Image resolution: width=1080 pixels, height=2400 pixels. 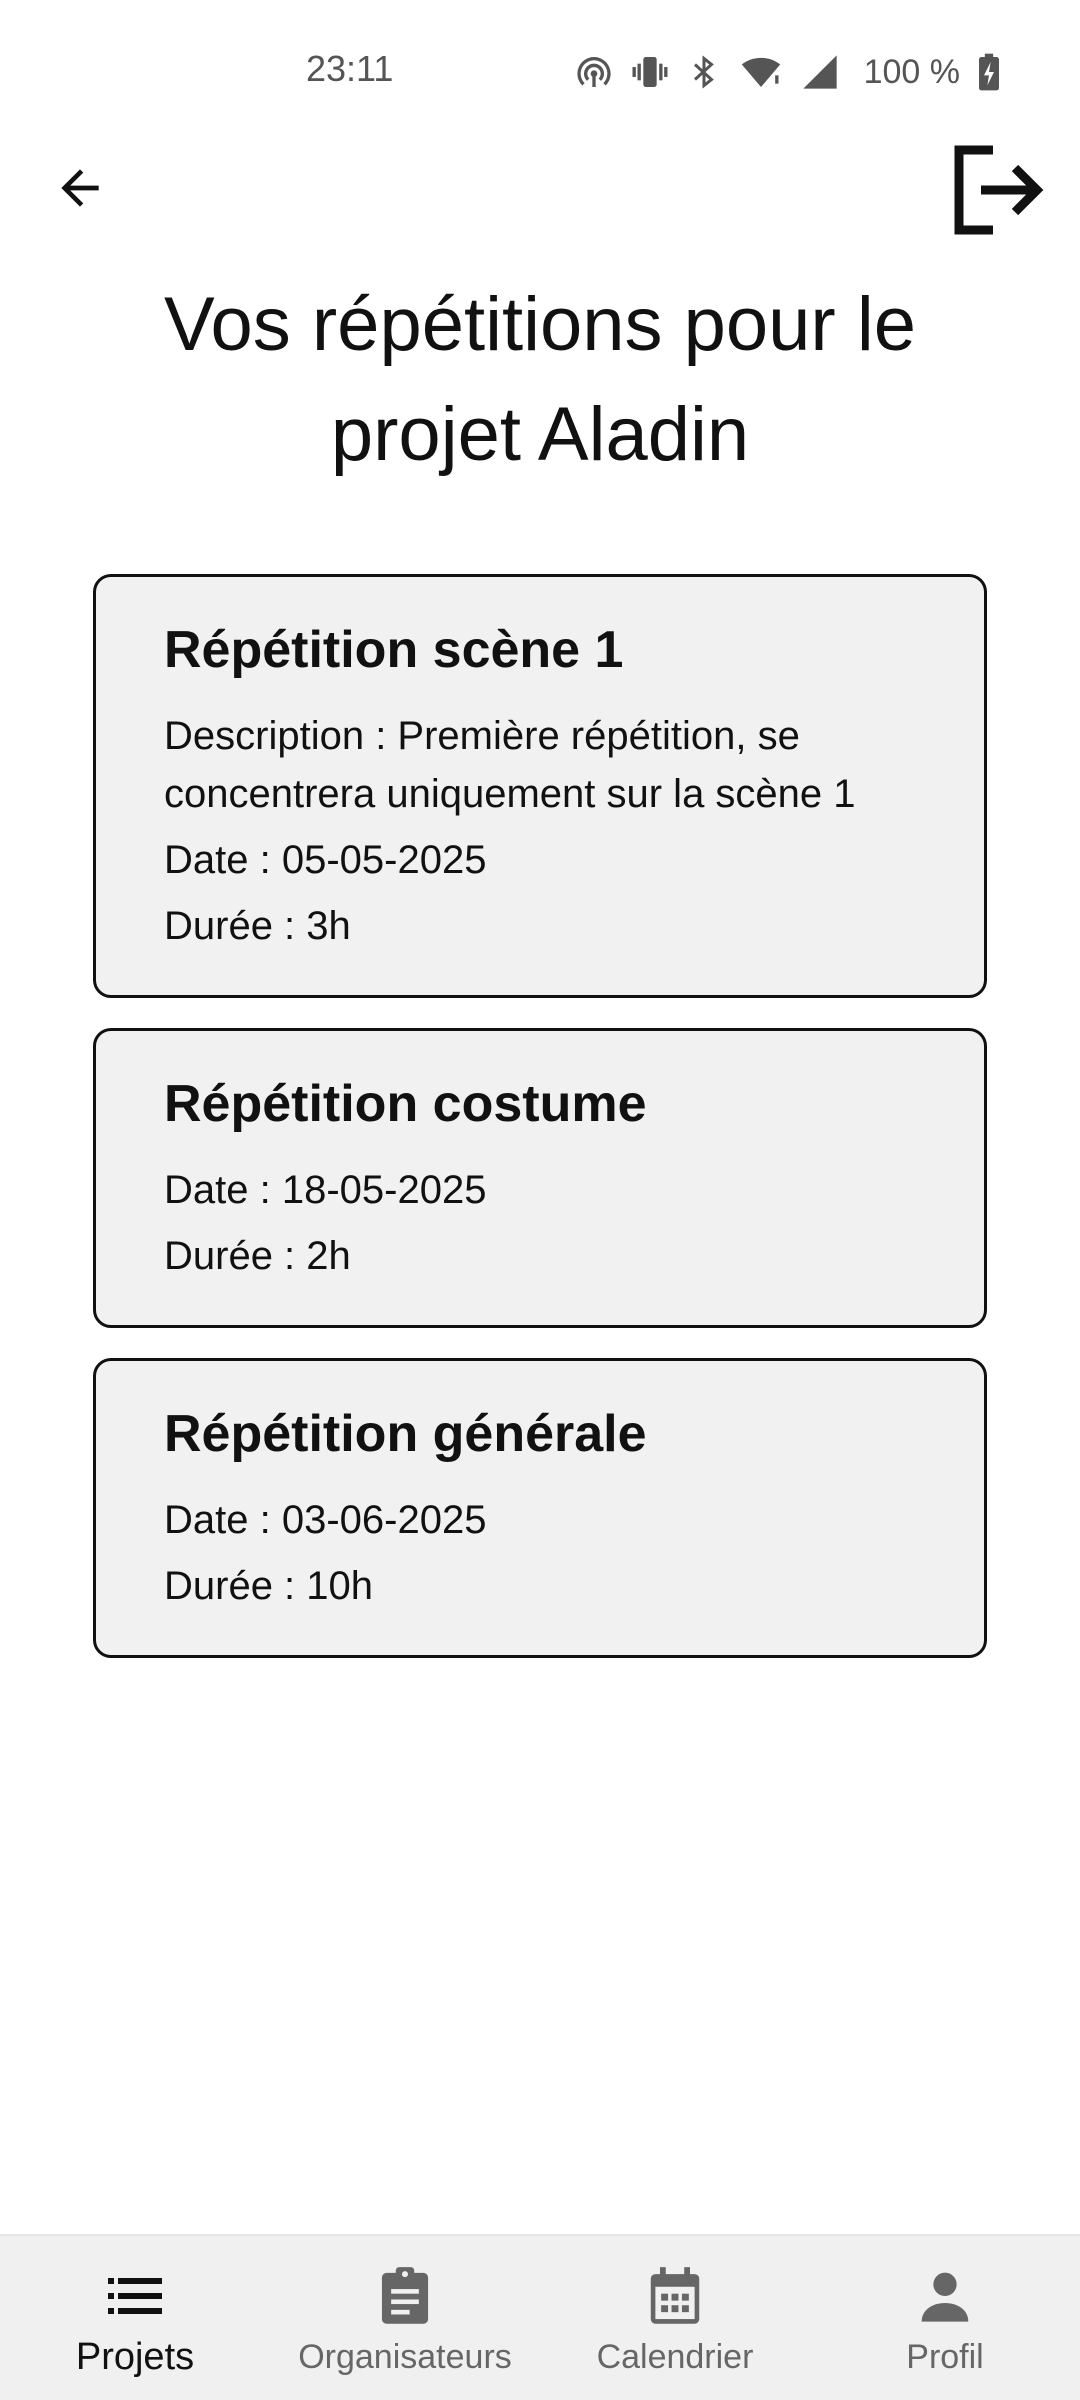 I want to click on rehearsal-duration: Durée : 3h, so click(x=257, y=926).